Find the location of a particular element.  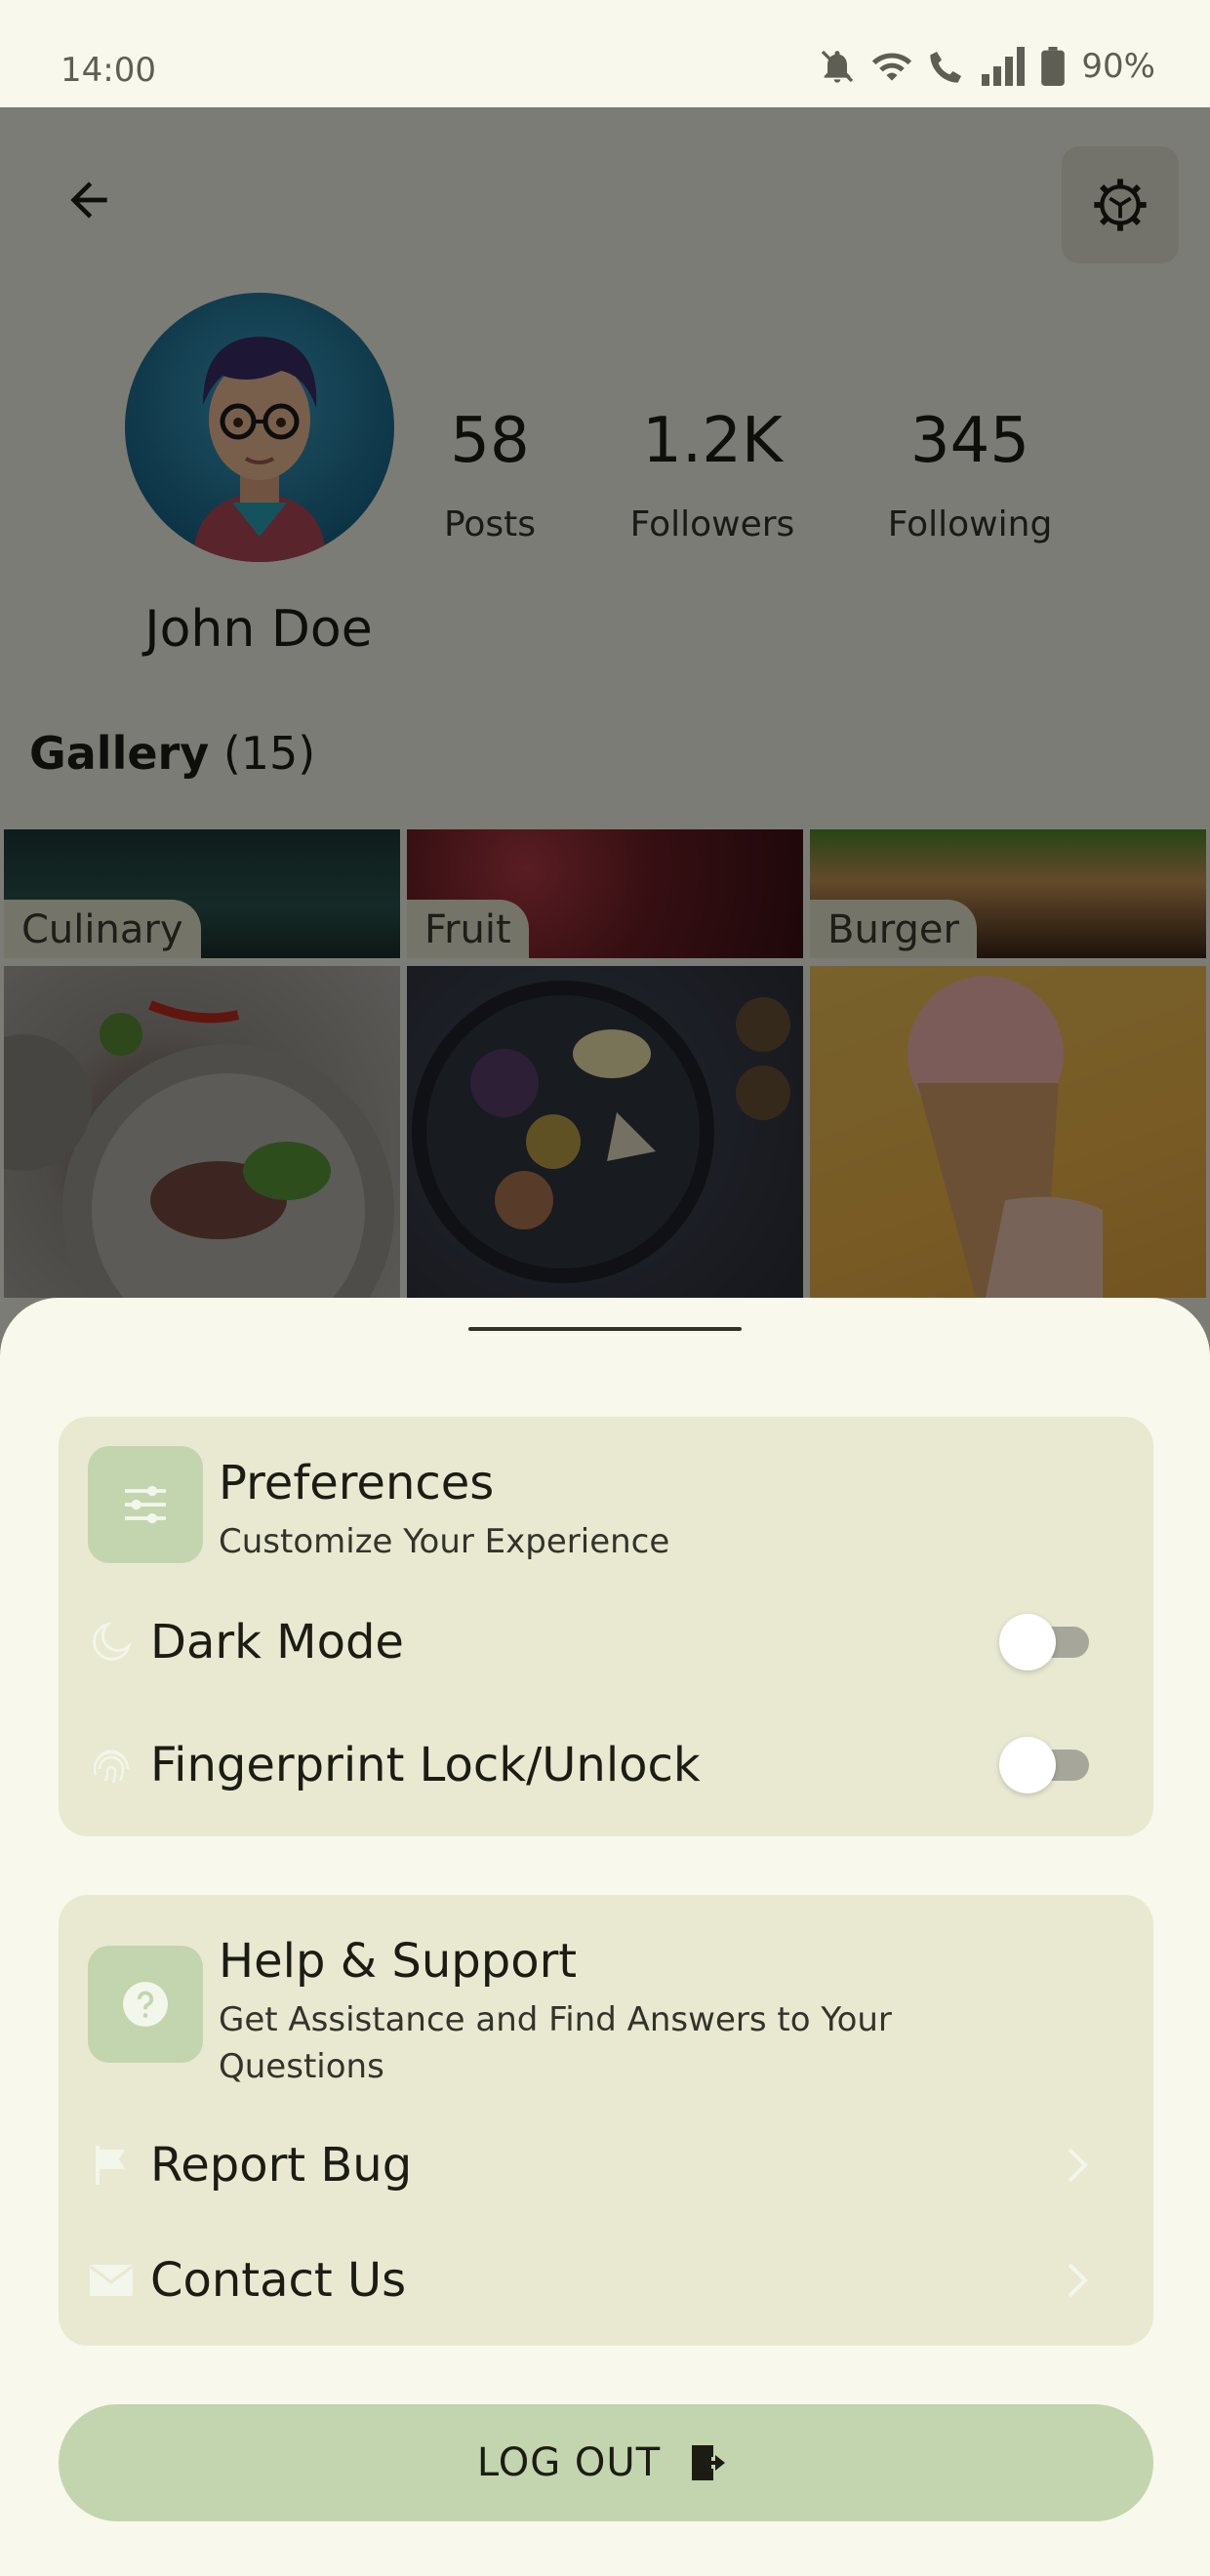

tune-icon is located at coordinates (145, 1504).